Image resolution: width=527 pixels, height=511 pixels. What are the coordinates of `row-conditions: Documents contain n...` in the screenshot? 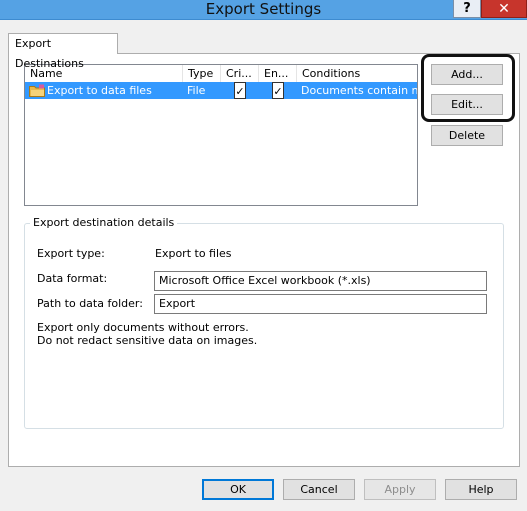 It's located at (359, 90).